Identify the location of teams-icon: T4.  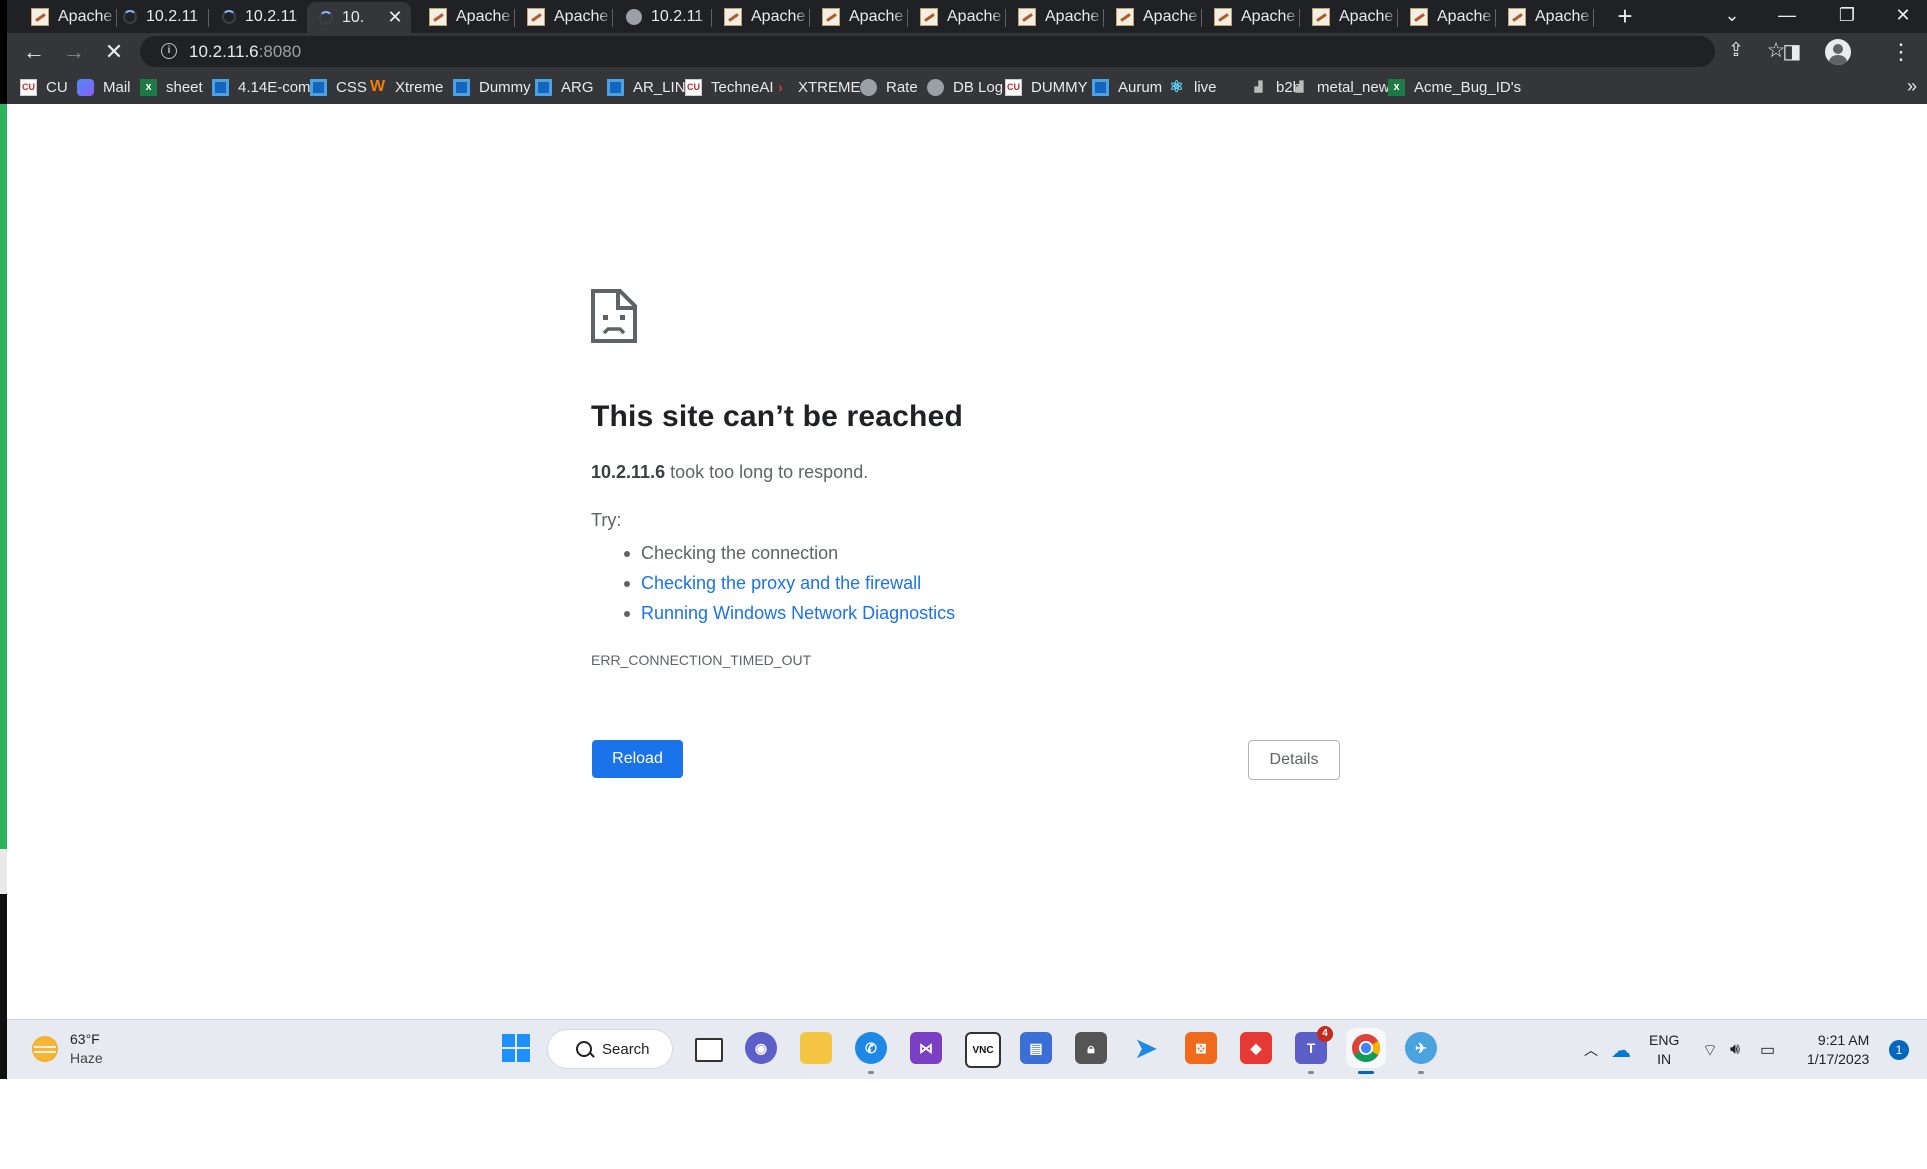
(1314, 1050).